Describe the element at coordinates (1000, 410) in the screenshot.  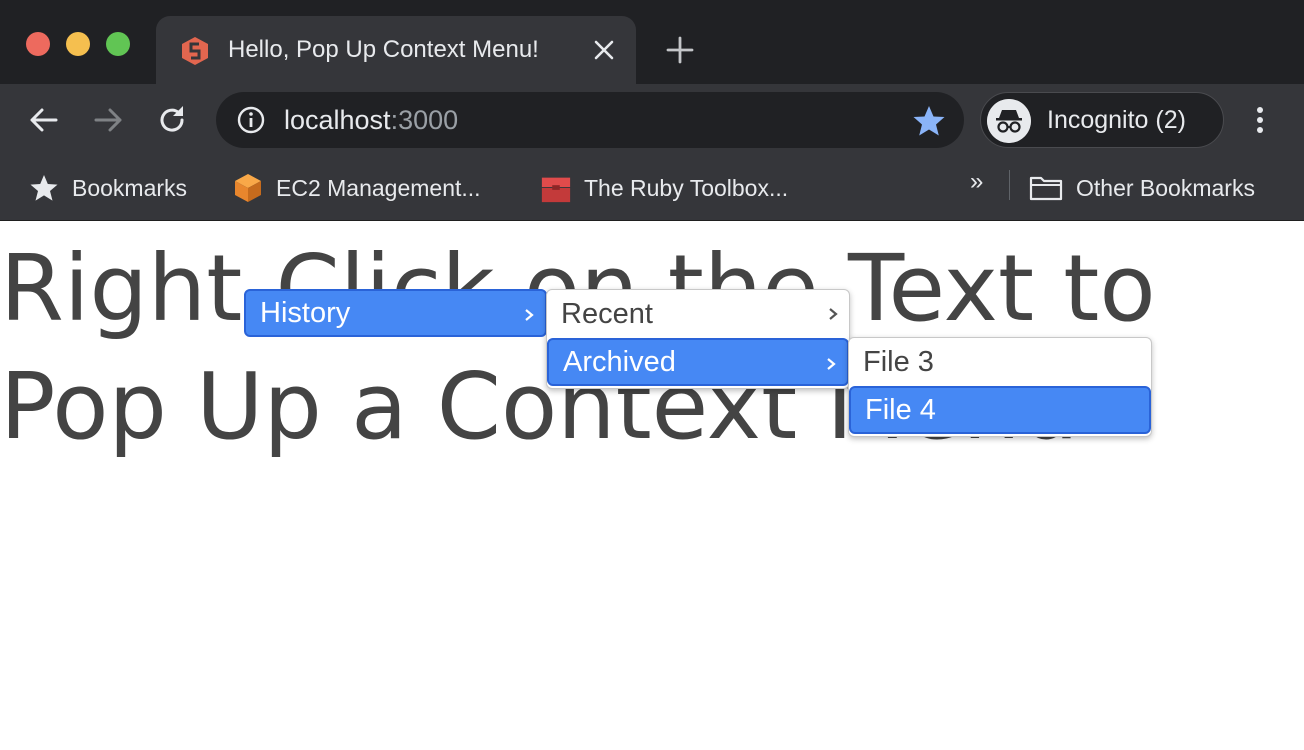
I see `menu-item-file-4: File 4` at that location.